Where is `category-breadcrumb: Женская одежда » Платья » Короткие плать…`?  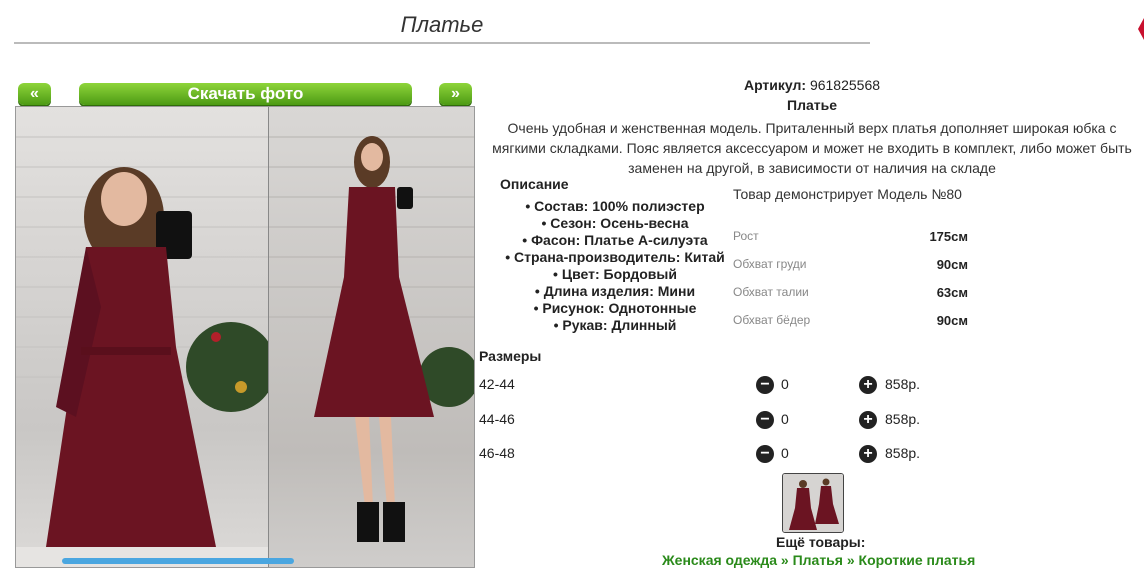
category-breadcrumb: Женская одежда » Платья » Короткие плать… is located at coordinates (818, 560).